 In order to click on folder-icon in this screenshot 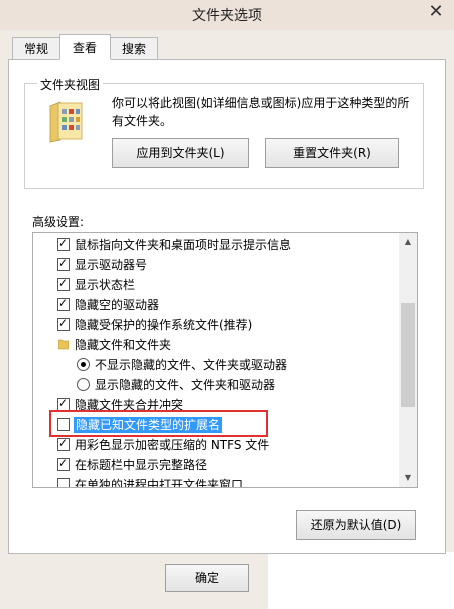, I will do `click(63, 344)`.